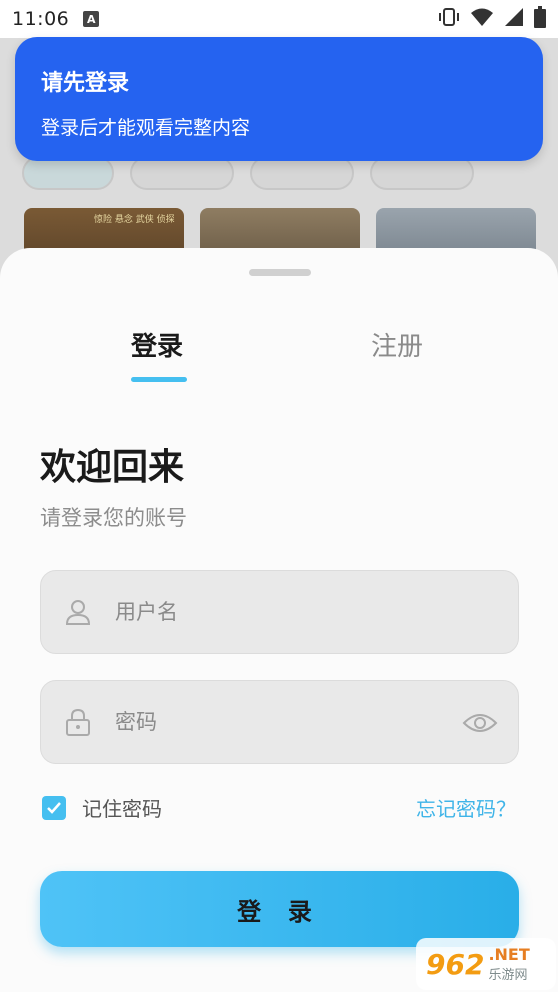  What do you see at coordinates (134, 220) in the screenshot?
I see `thumbnail-tag: 惊险 悬念 武侠 侦探` at bounding box center [134, 220].